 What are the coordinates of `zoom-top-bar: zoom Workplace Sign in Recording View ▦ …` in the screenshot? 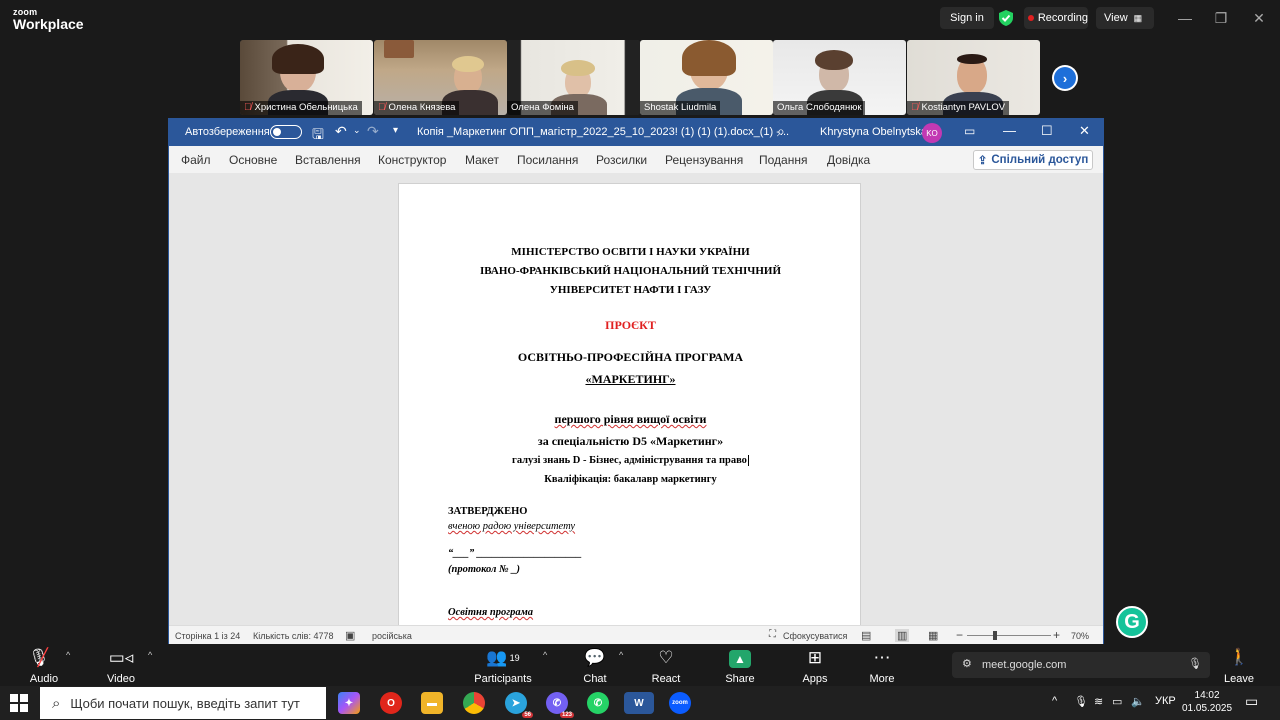 It's located at (640, 19).